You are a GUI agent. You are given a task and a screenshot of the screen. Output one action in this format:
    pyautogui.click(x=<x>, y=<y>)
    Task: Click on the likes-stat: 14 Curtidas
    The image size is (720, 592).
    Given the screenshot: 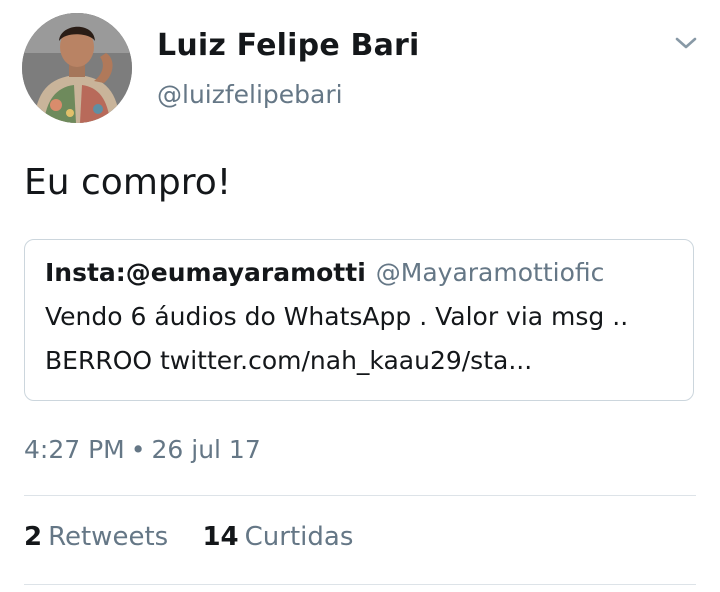 What is the action you would take?
    pyautogui.click(x=277, y=537)
    